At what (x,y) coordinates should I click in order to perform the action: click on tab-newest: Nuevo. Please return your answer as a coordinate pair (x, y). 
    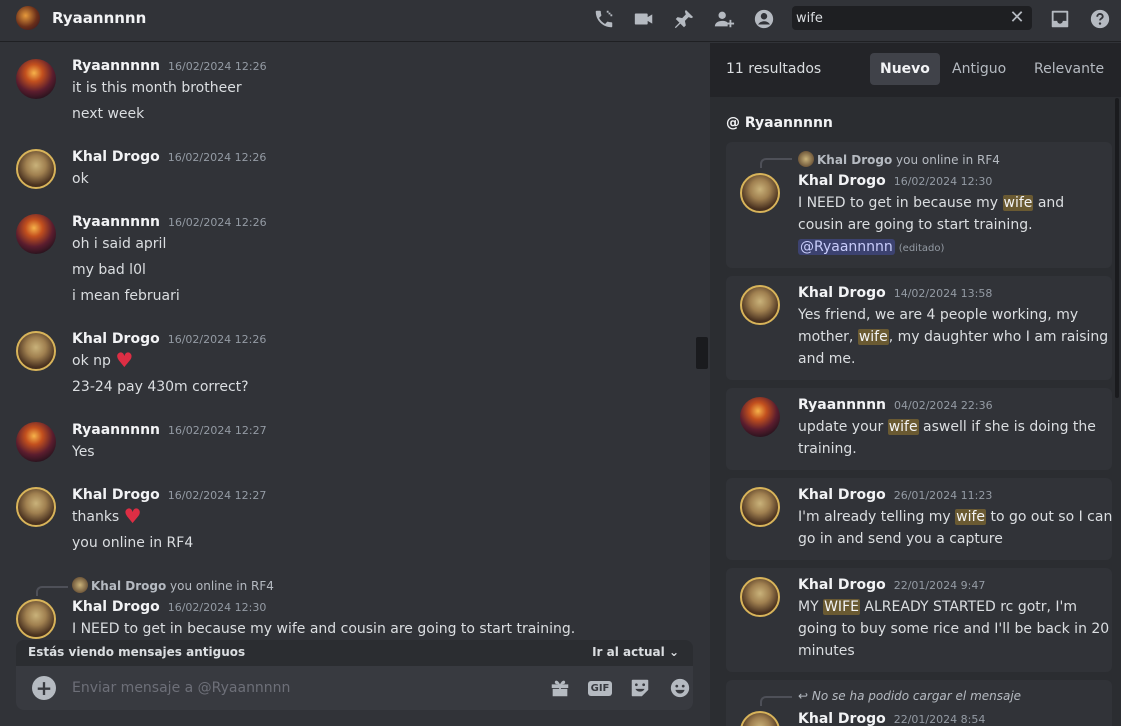
    Looking at the image, I should click on (905, 69).